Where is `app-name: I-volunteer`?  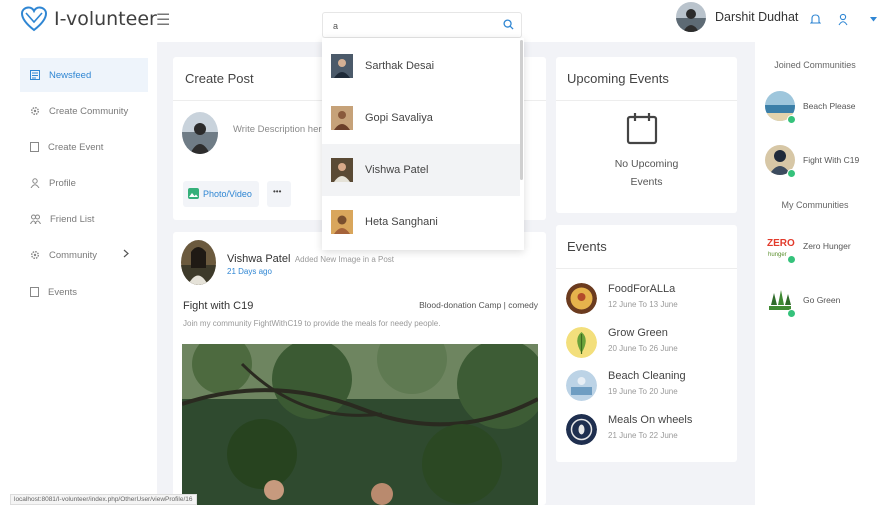
app-name: I-volunteer is located at coordinates (105, 19).